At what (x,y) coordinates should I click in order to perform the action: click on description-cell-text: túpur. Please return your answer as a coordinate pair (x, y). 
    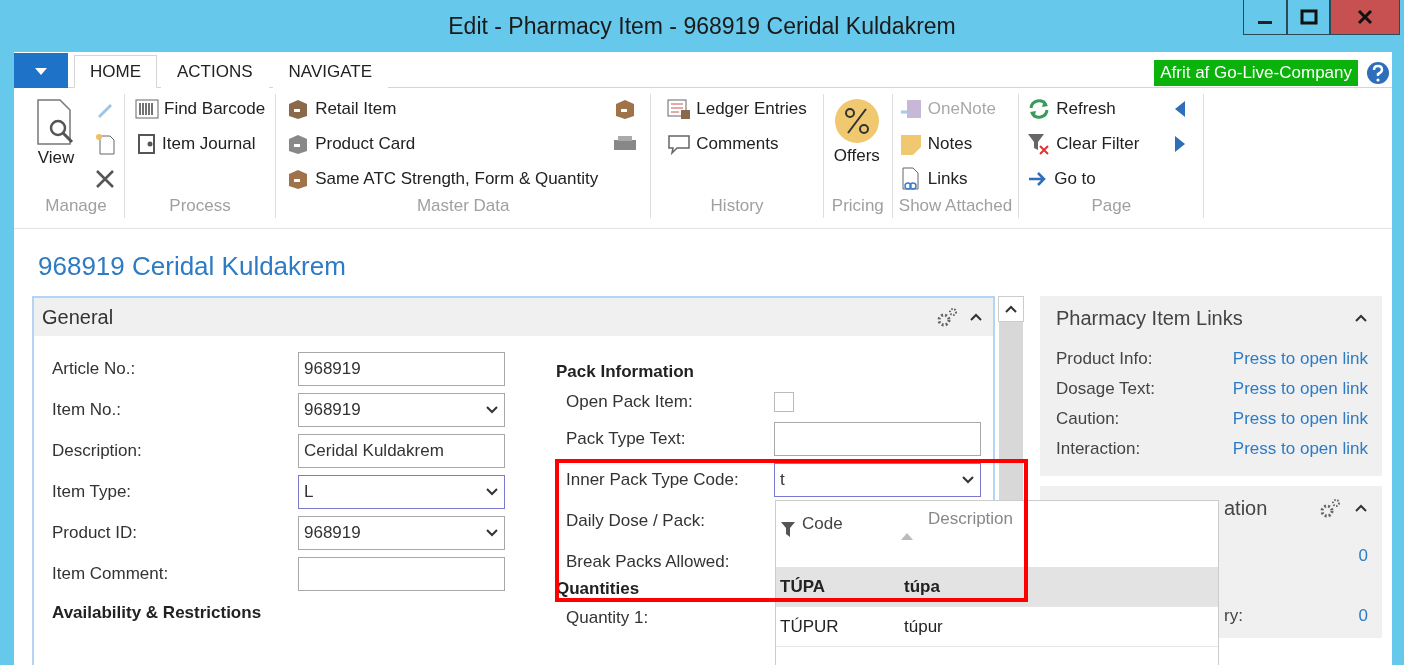
    Looking at the image, I should click on (924, 626).